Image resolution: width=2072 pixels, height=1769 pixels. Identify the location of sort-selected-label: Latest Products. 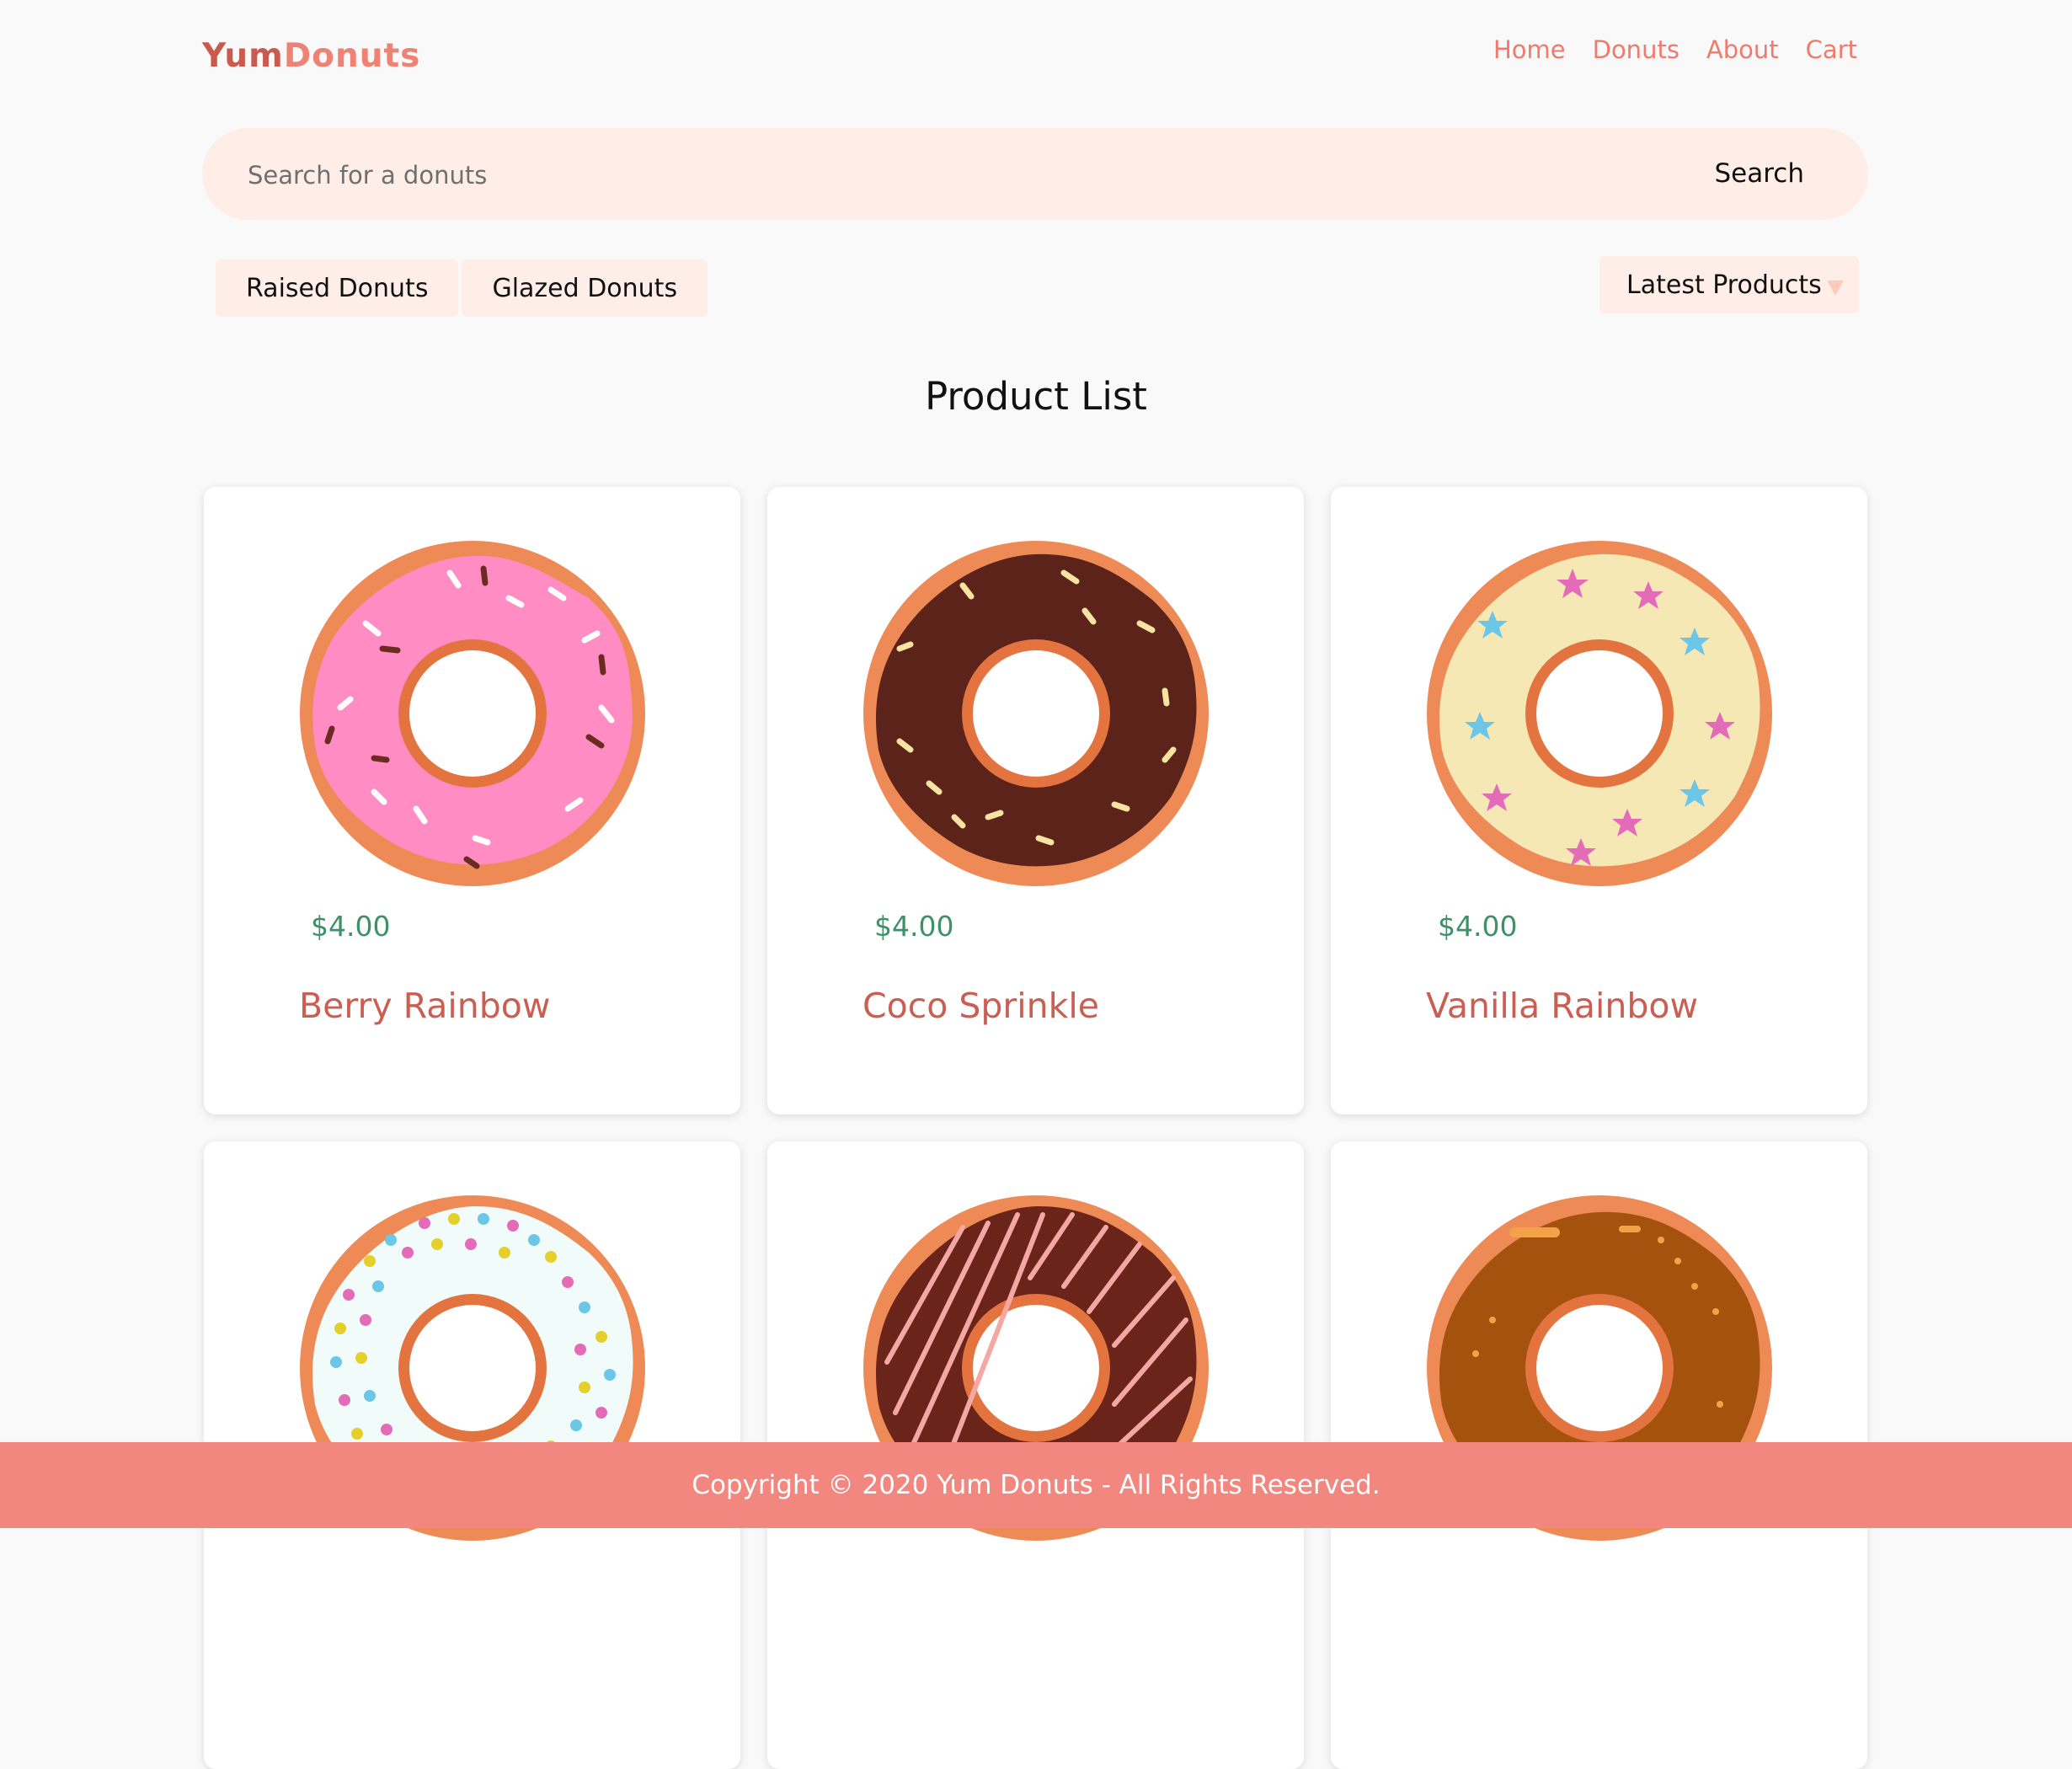
(1724, 285).